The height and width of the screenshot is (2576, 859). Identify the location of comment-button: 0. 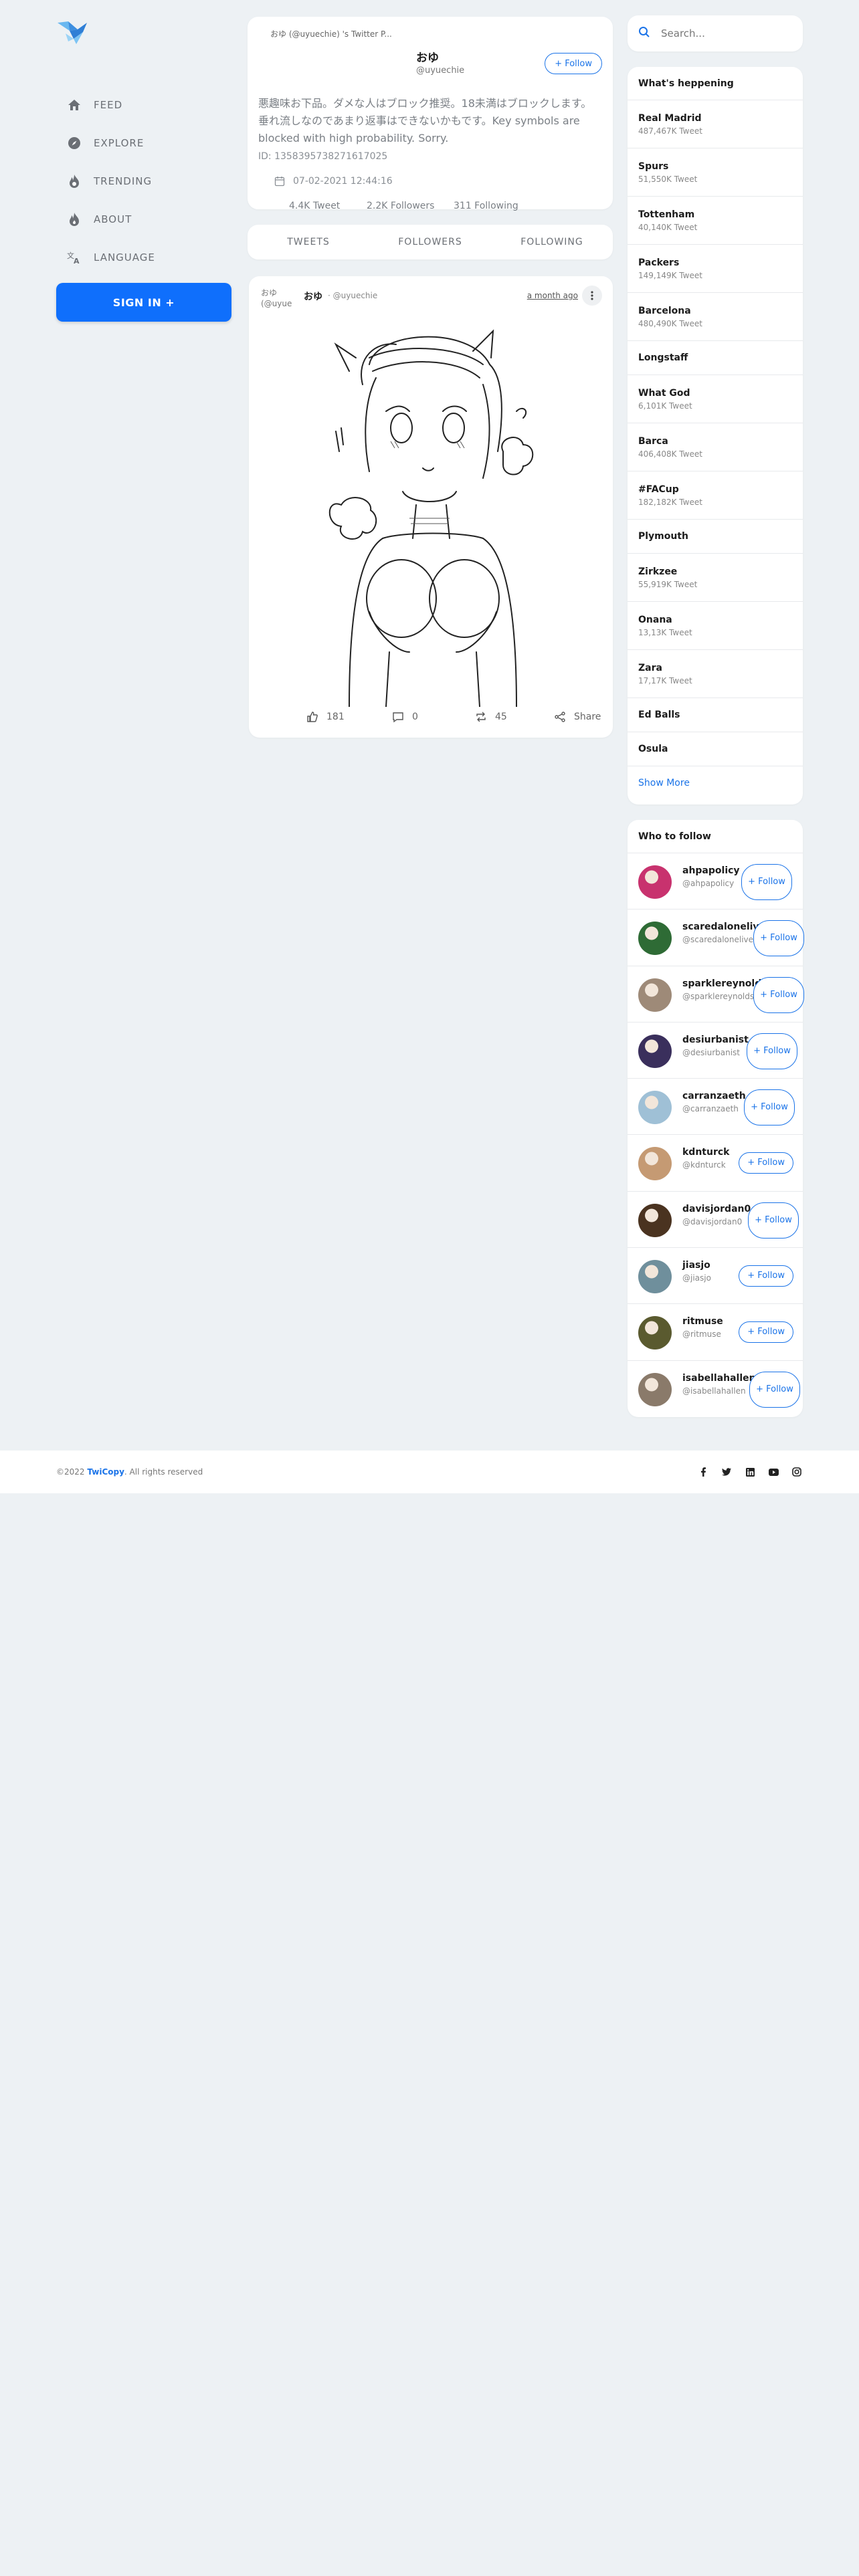
(405, 717).